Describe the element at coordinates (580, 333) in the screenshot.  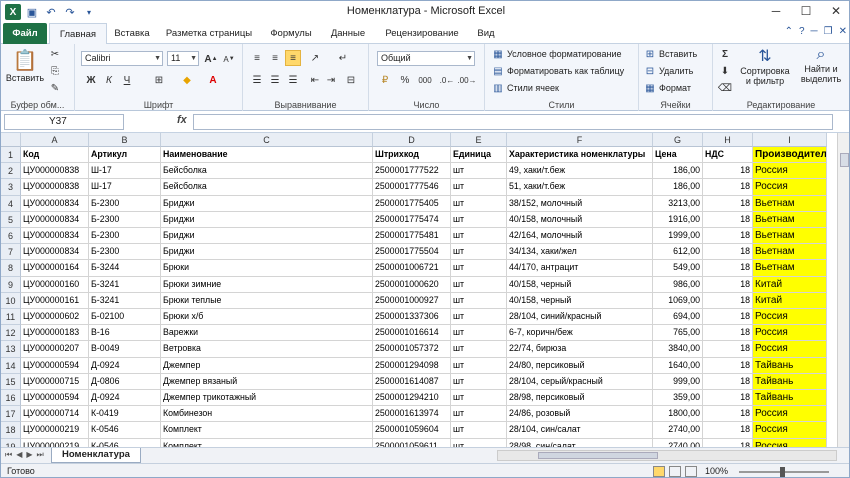
I see `table-cell: 6-7, коричн/беж` at that location.